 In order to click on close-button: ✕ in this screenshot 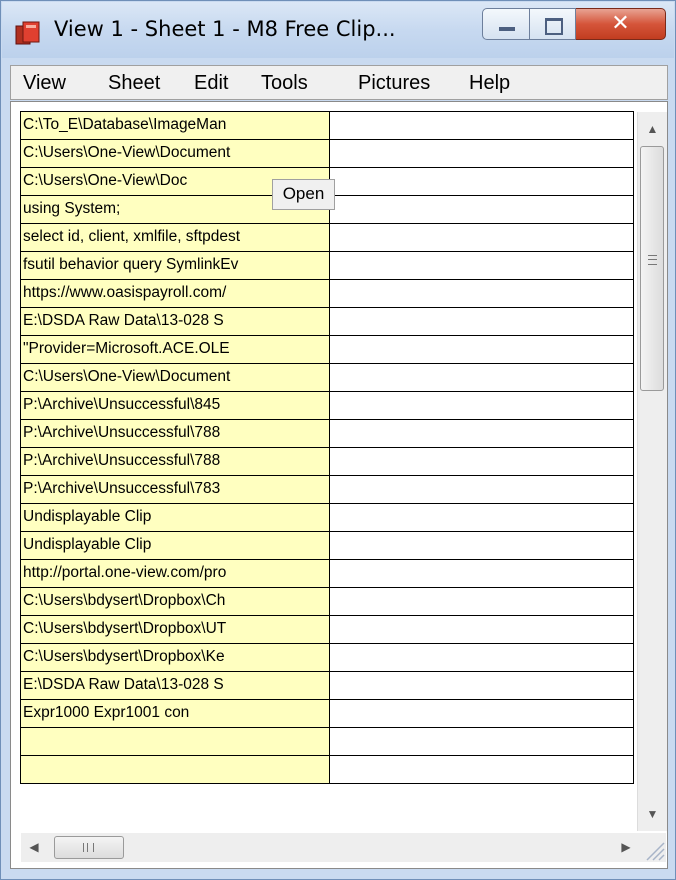, I will do `click(621, 24)`.